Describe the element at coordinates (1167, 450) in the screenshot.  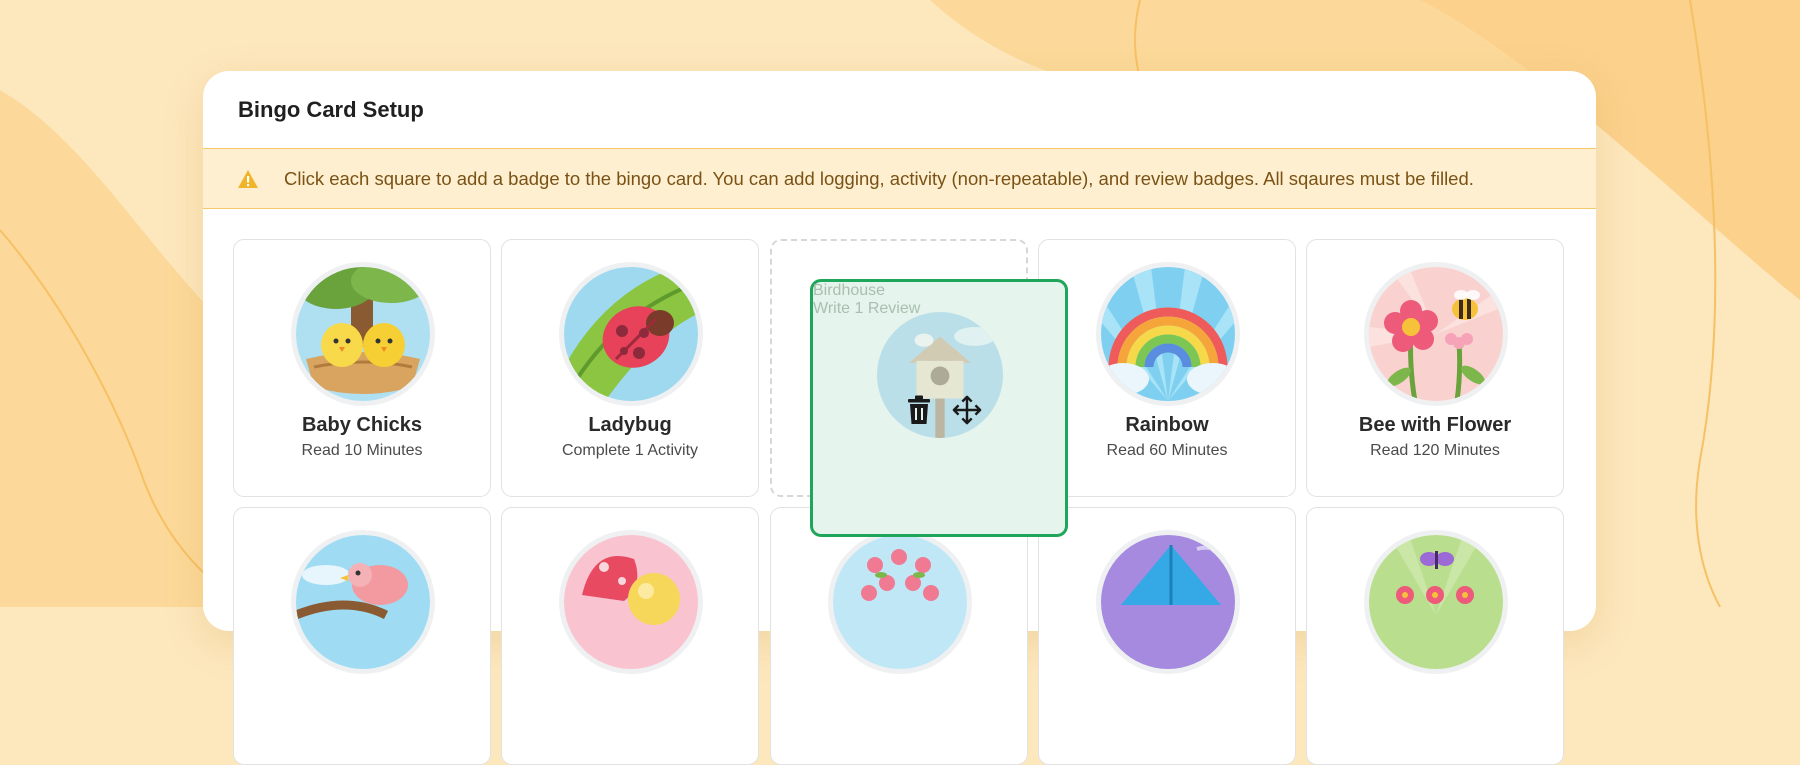
I see `badge-requirement: Read 60 Minutes` at that location.